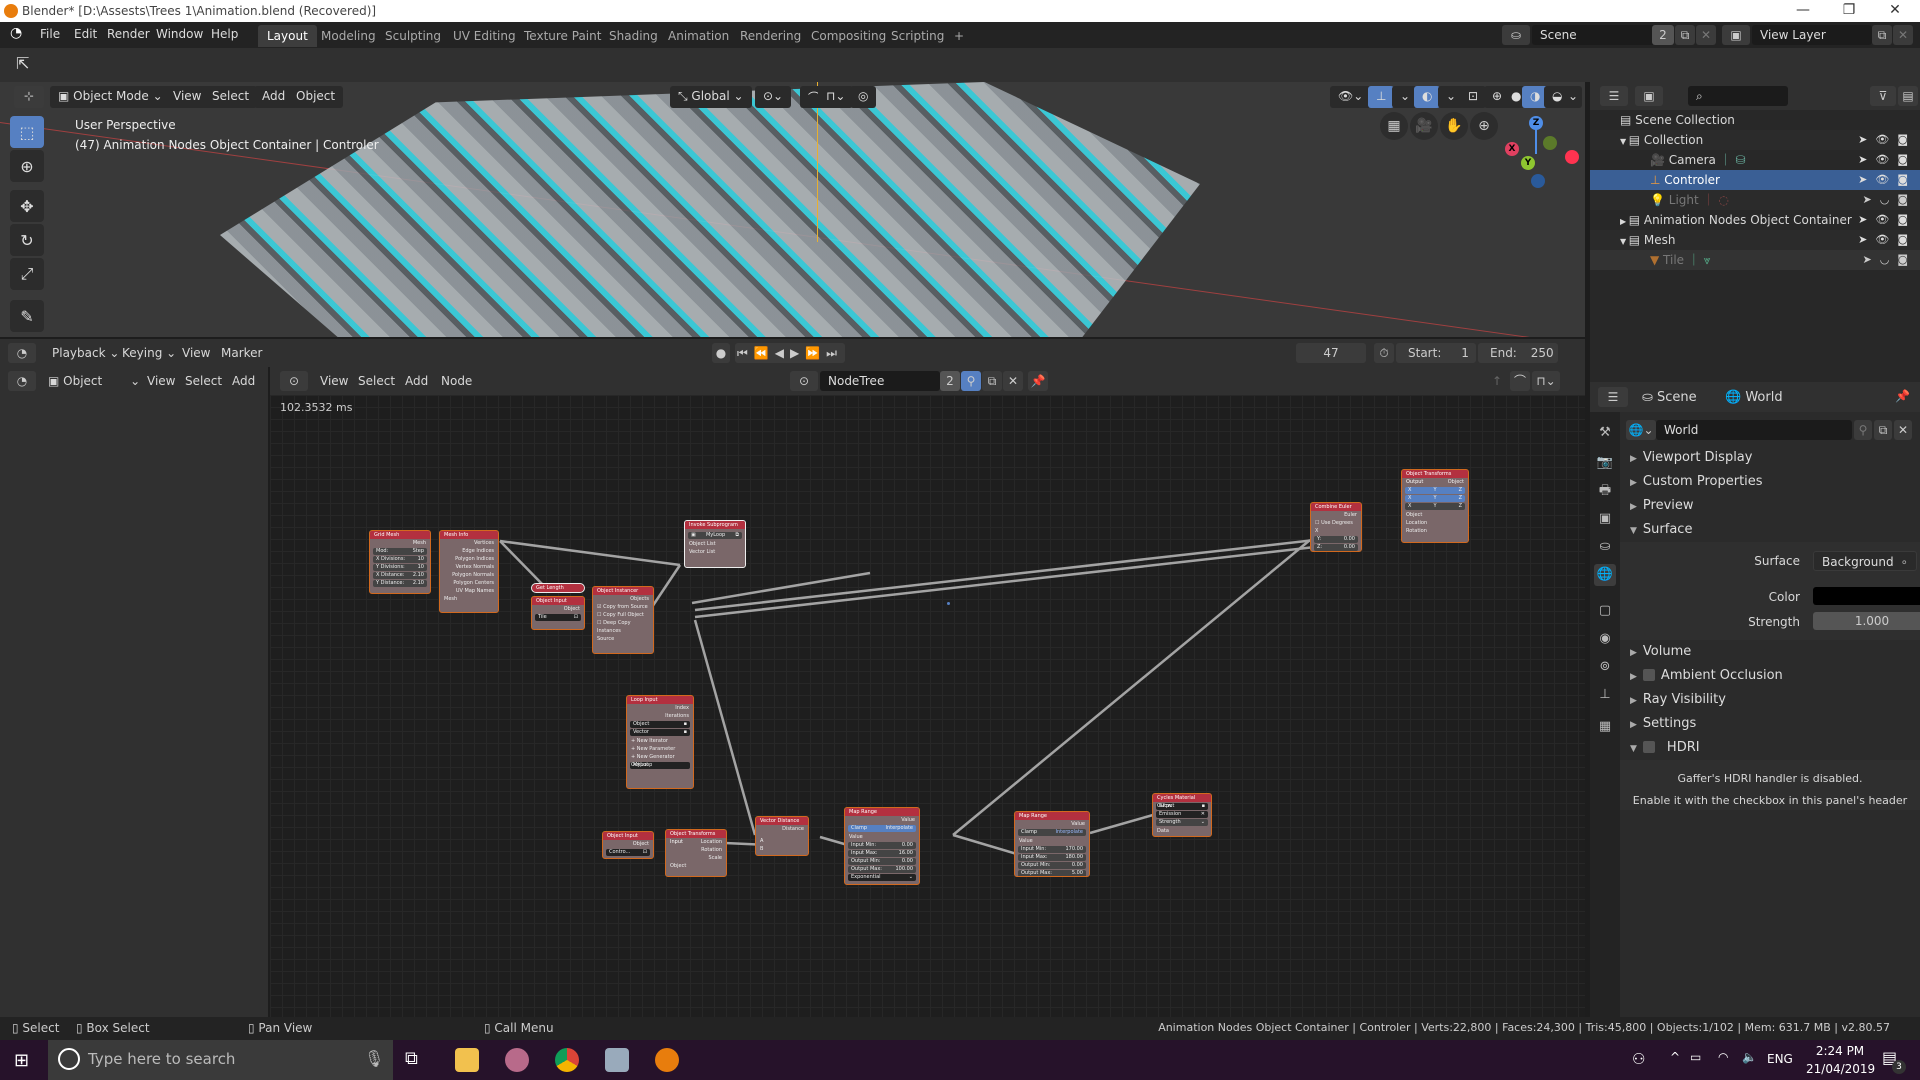 The image size is (1920, 1080). What do you see at coordinates (334, 381) in the screenshot?
I see `node-menu-view: View` at bounding box center [334, 381].